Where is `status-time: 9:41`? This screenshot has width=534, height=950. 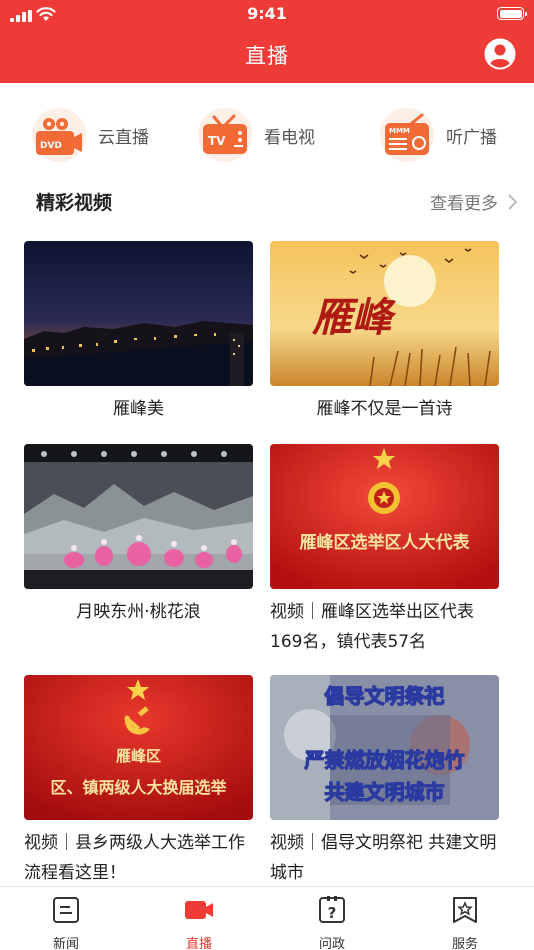
status-time: 9:41 is located at coordinates (267, 13).